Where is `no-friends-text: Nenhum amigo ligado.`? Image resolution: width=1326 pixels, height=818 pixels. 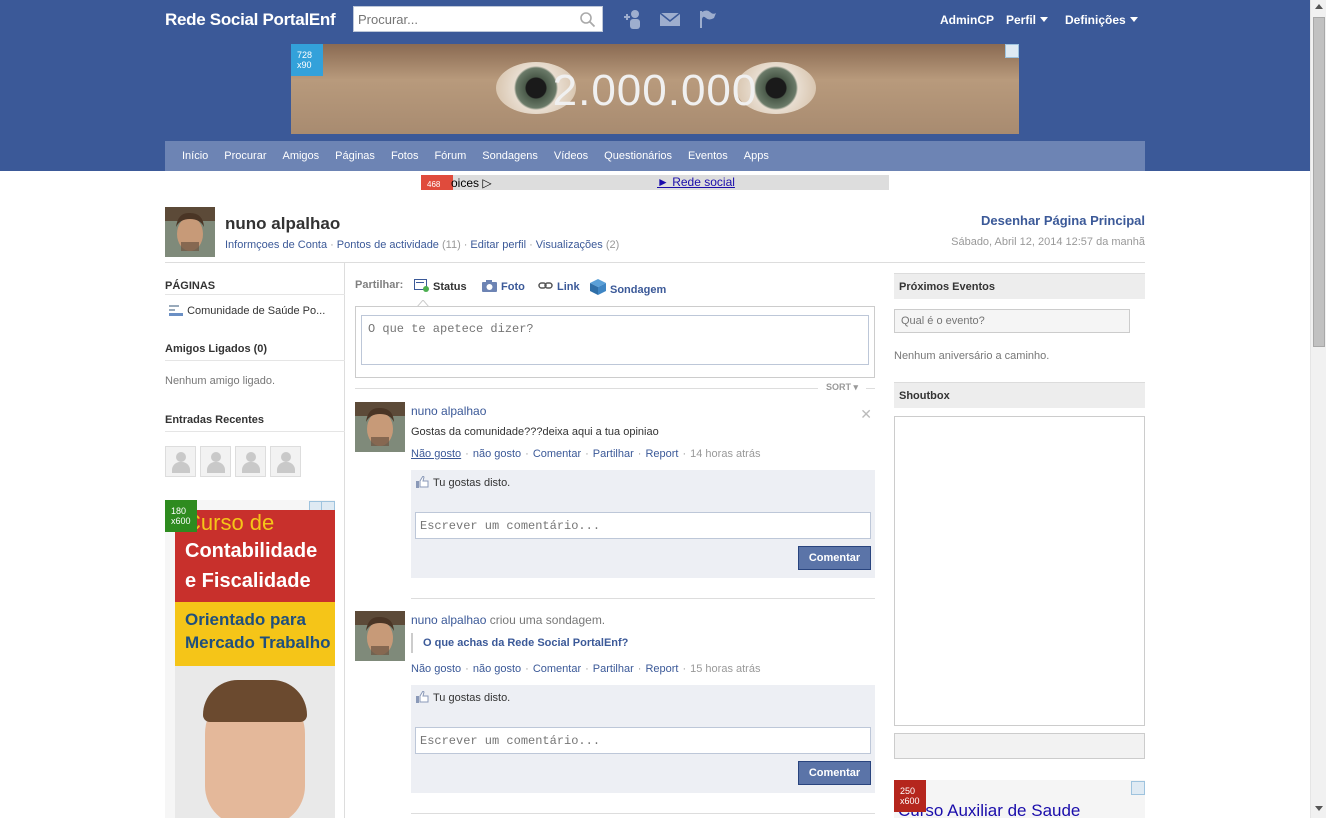 no-friends-text: Nenhum amigo ligado. is located at coordinates (220, 381).